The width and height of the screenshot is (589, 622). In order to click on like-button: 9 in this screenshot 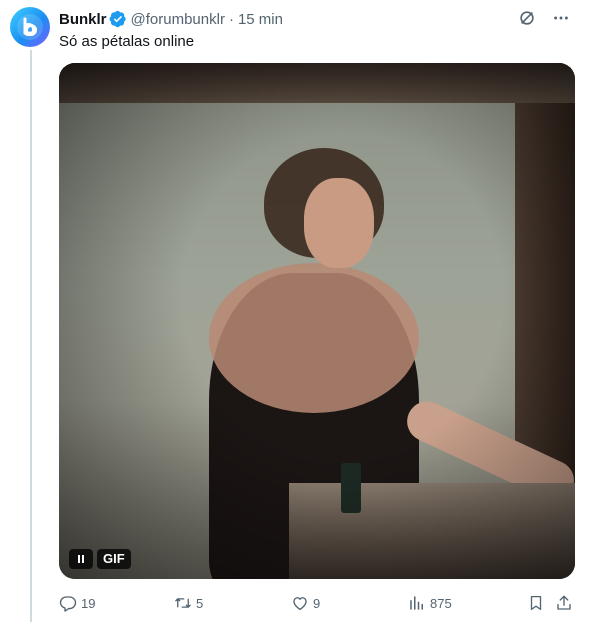, I will do `click(305, 603)`.